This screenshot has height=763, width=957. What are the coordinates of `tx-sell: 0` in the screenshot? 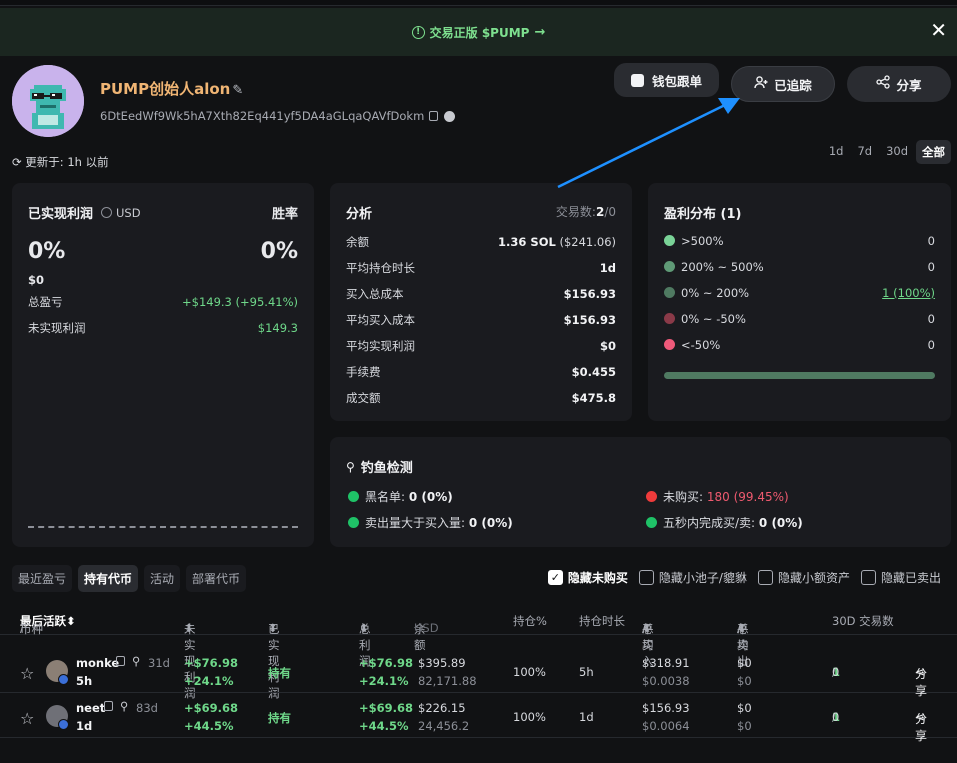 It's located at (836, 717).